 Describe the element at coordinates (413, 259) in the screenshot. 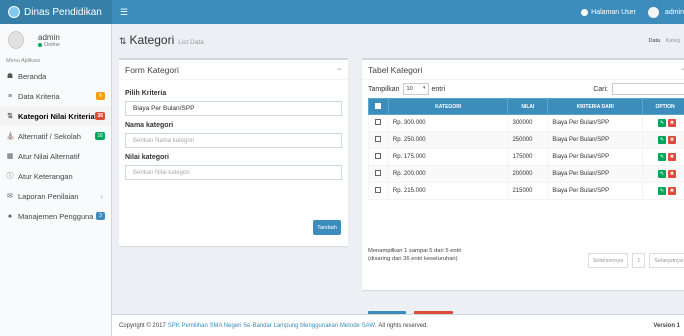

I see `table-info-line2: (disaring dari 36 entri keseluruhan)` at that location.